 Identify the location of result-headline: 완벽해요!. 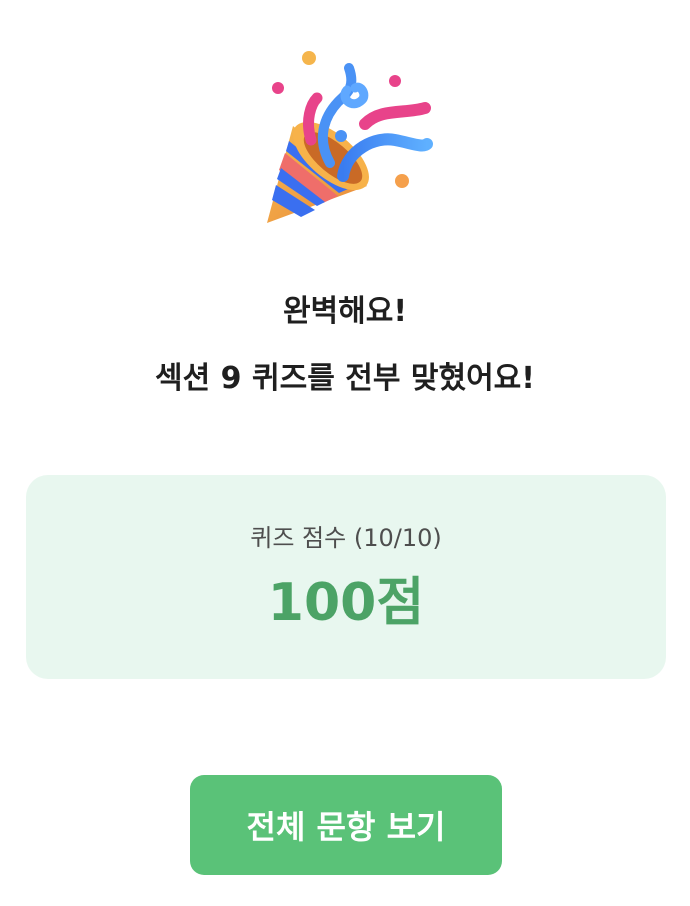
(345, 311).